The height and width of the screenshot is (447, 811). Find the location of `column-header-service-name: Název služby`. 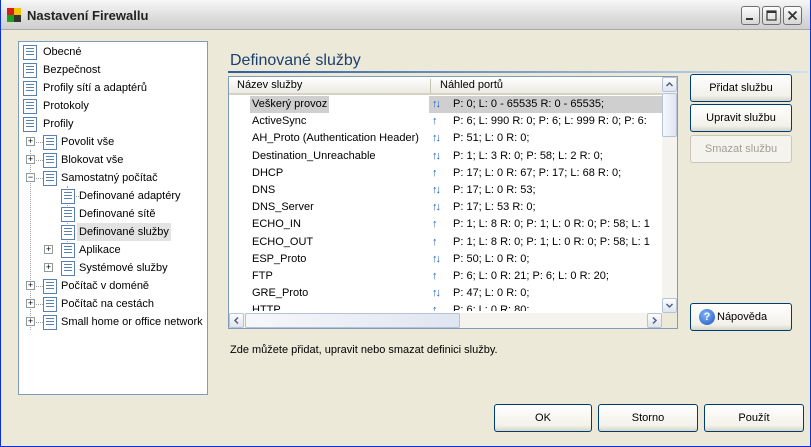

column-header-service-name: Název služby is located at coordinates (269, 85).